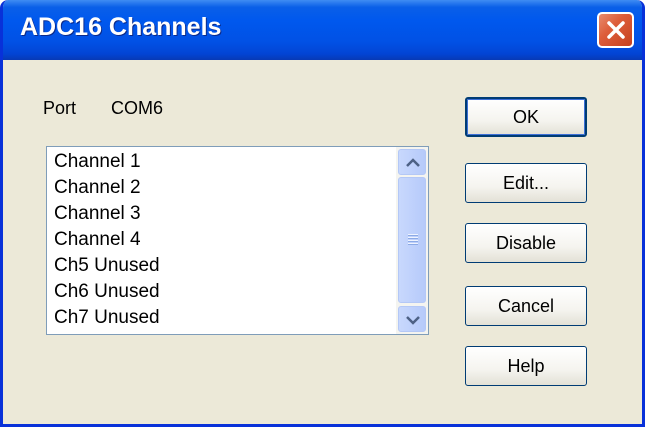  What do you see at coordinates (526, 366) in the screenshot?
I see `help-button: Help` at bounding box center [526, 366].